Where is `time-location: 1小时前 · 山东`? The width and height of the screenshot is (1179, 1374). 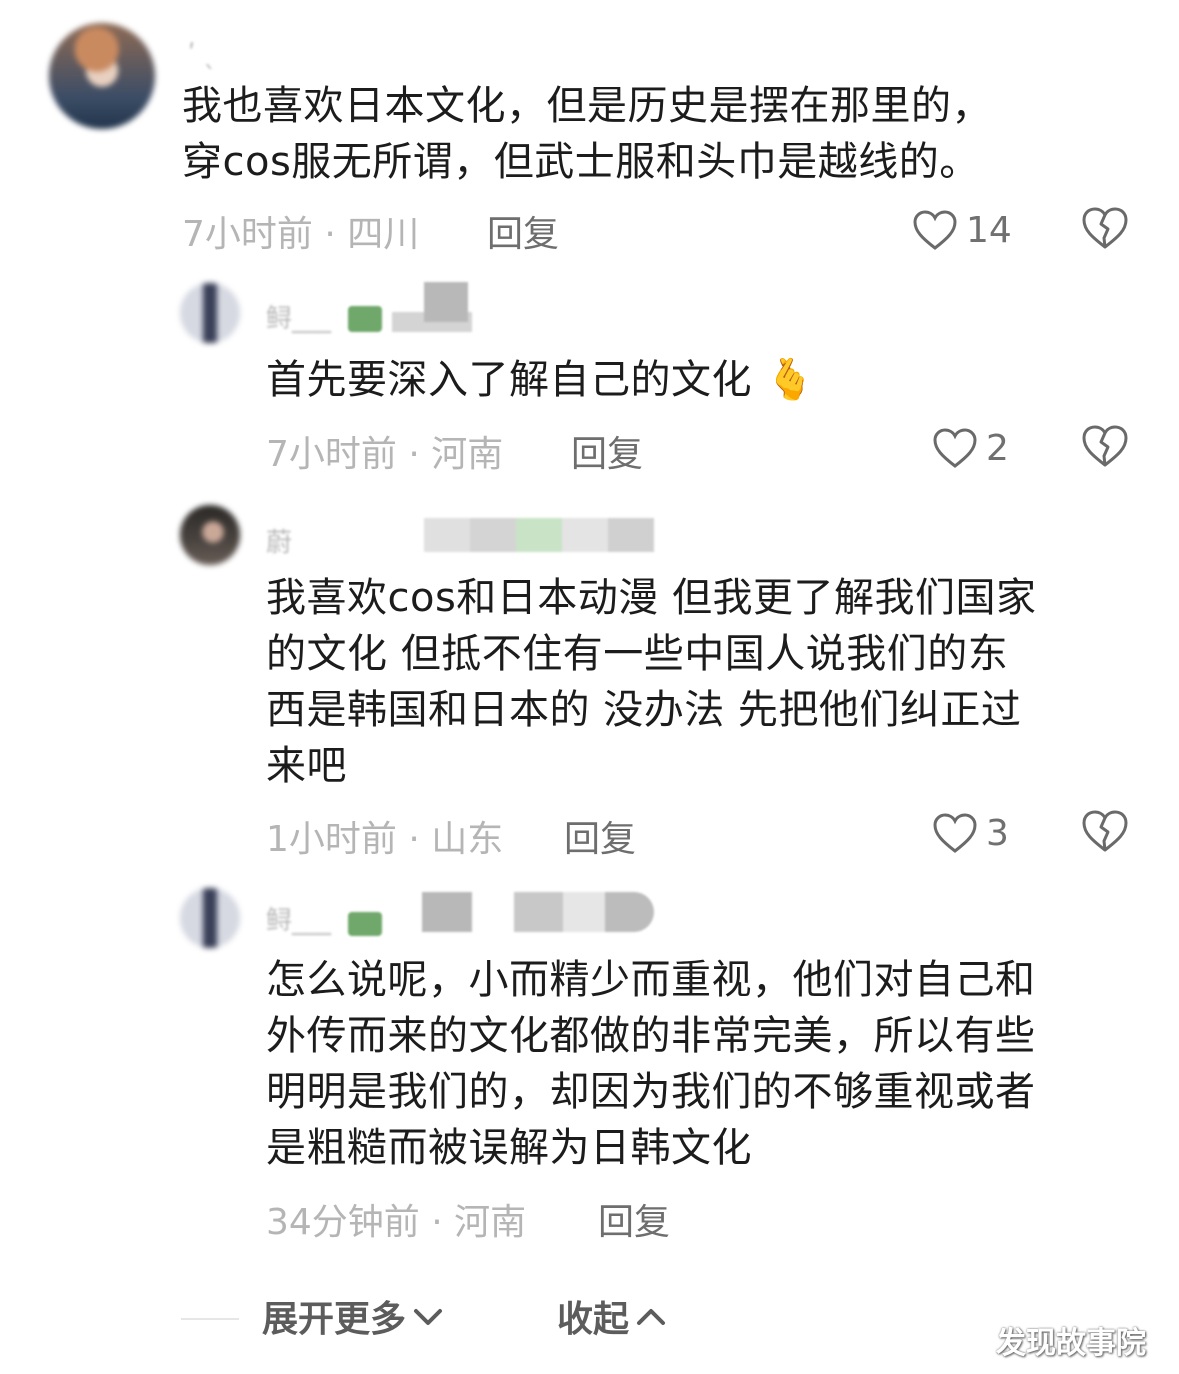
time-location: 1小时前 · 山东 is located at coordinates (385, 839).